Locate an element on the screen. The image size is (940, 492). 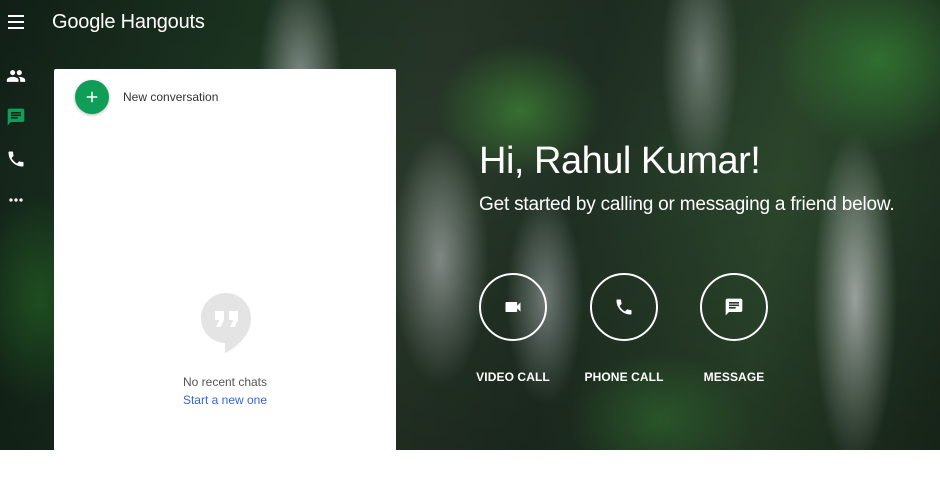
message-icon is located at coordinates (734, 307).